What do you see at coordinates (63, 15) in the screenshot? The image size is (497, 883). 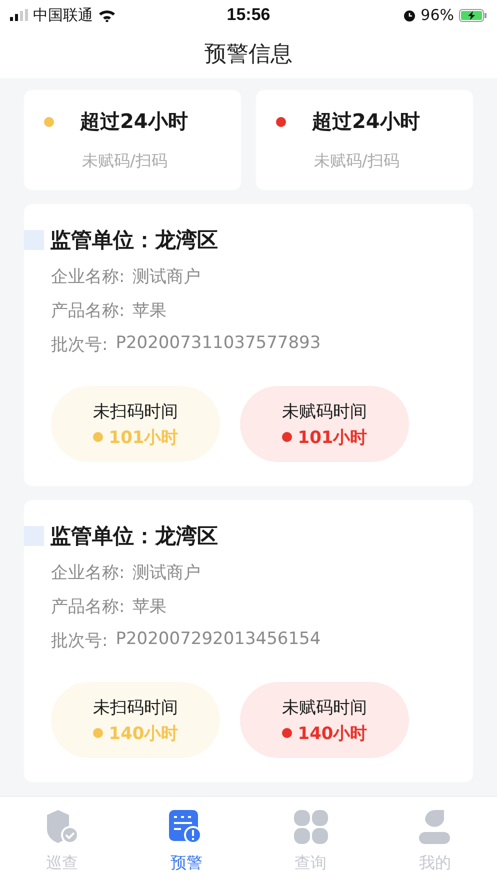 I see `carrier-name: 中国联通` at bounding box center [63, 15].